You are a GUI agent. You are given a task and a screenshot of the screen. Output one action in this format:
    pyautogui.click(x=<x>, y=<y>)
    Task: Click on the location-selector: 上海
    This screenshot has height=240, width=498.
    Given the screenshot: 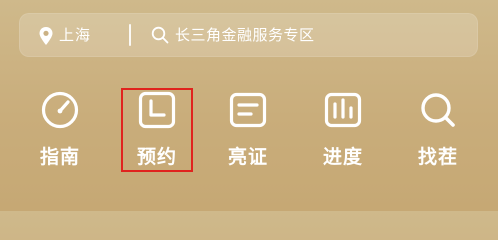 What is the action you would take?
    pyautogui.click(x=75, y=35)
    